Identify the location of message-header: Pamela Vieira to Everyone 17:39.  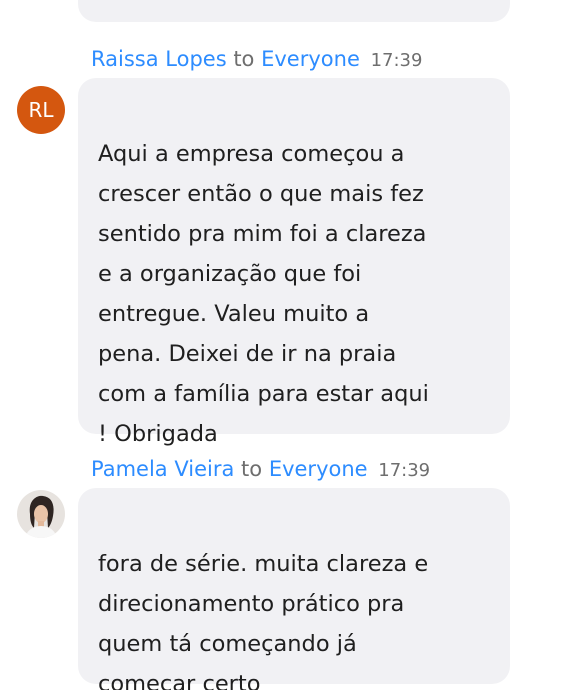
(260, 469).